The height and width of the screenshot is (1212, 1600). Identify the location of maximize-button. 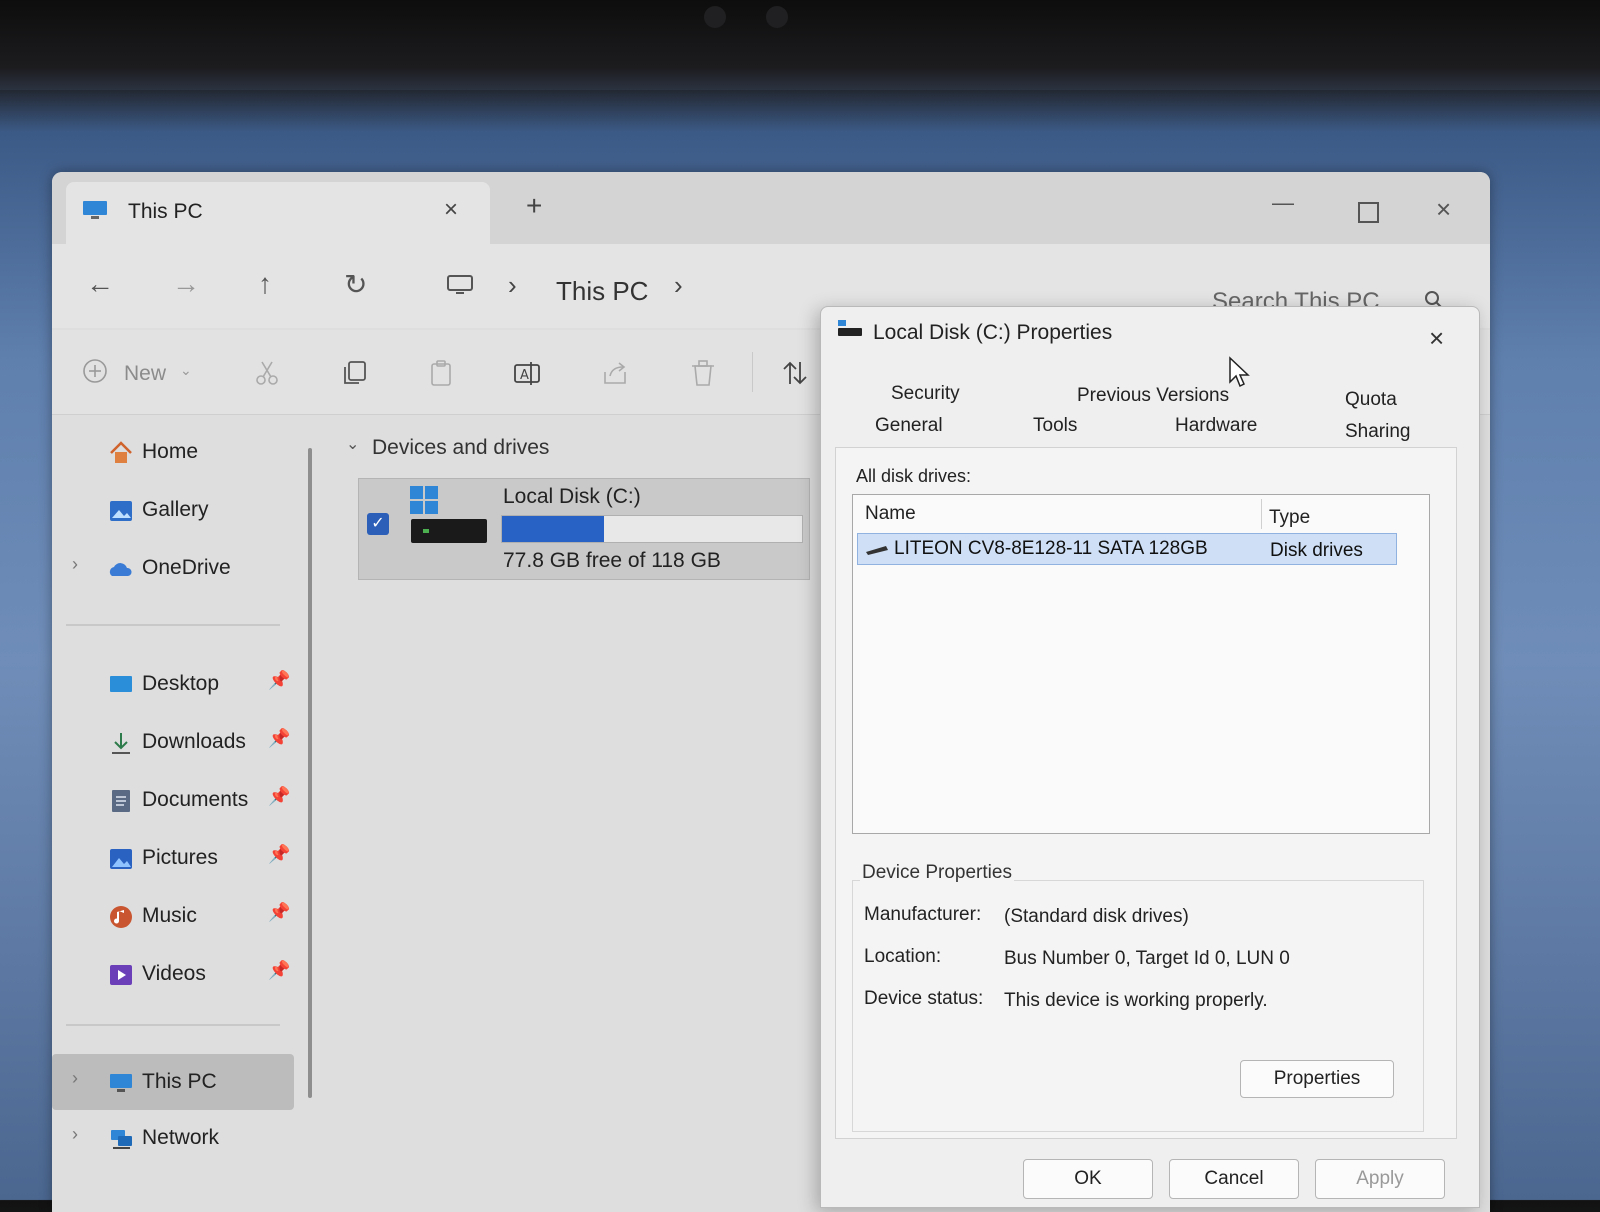
(1368, 212).